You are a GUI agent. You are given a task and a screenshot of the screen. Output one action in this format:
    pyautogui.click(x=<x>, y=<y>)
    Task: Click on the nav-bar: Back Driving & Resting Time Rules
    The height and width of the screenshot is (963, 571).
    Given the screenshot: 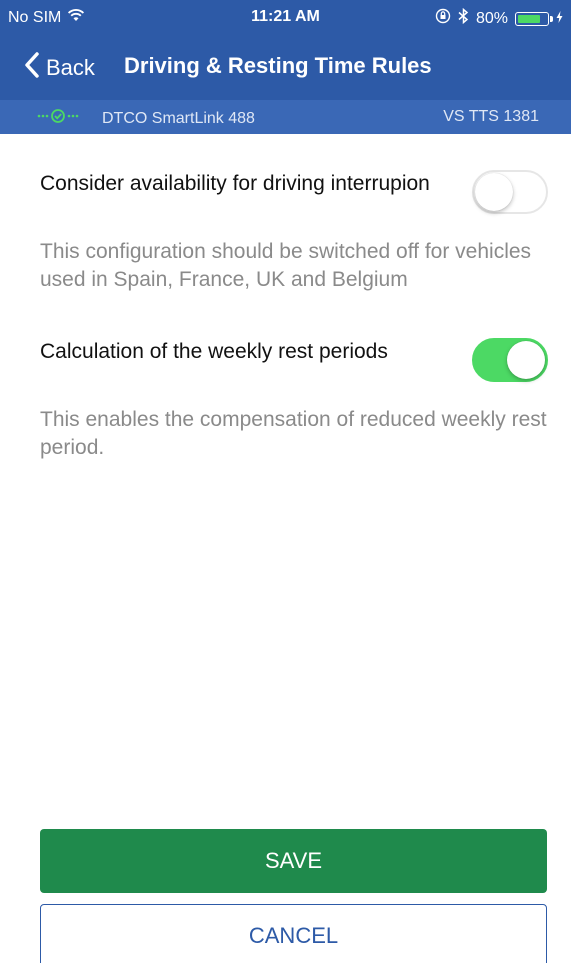 What is the action you would take?
    pyautogui.click(x=285, y=67)
    